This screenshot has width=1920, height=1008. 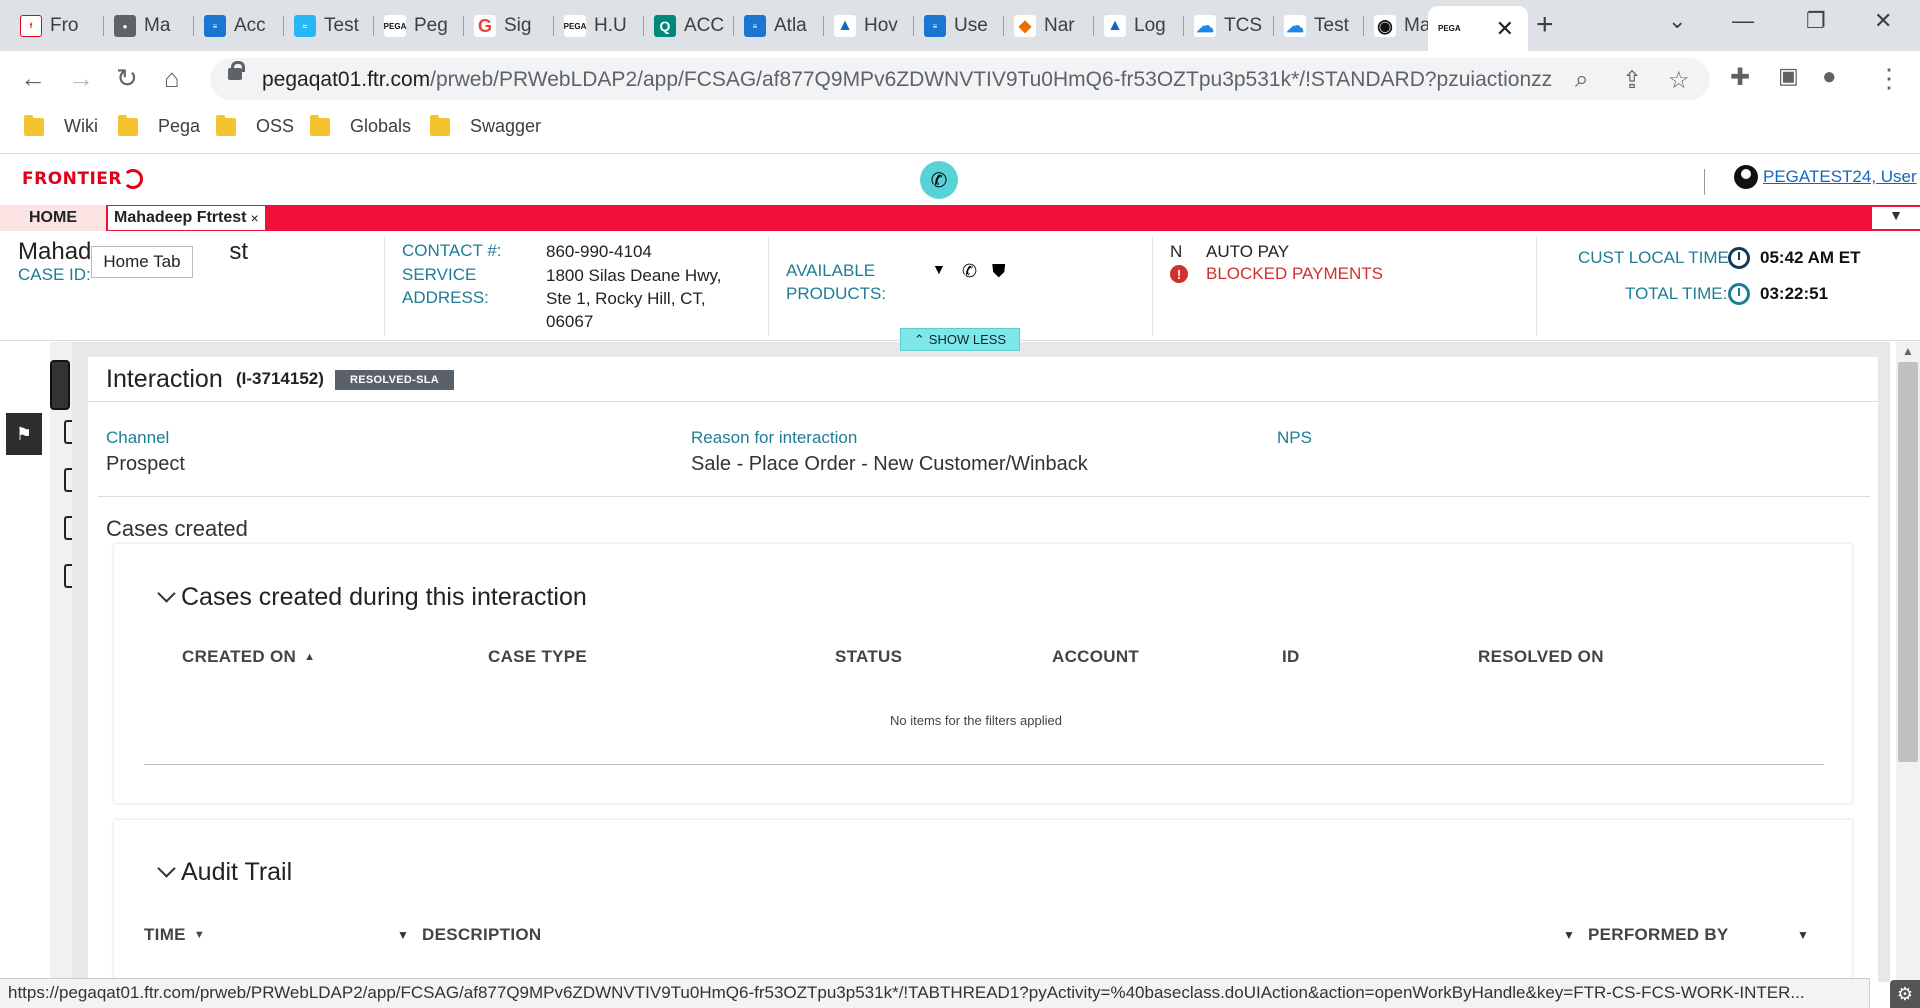 I want to click on browser-tab-4: PEGA Peg, so click(x=419, y=26).